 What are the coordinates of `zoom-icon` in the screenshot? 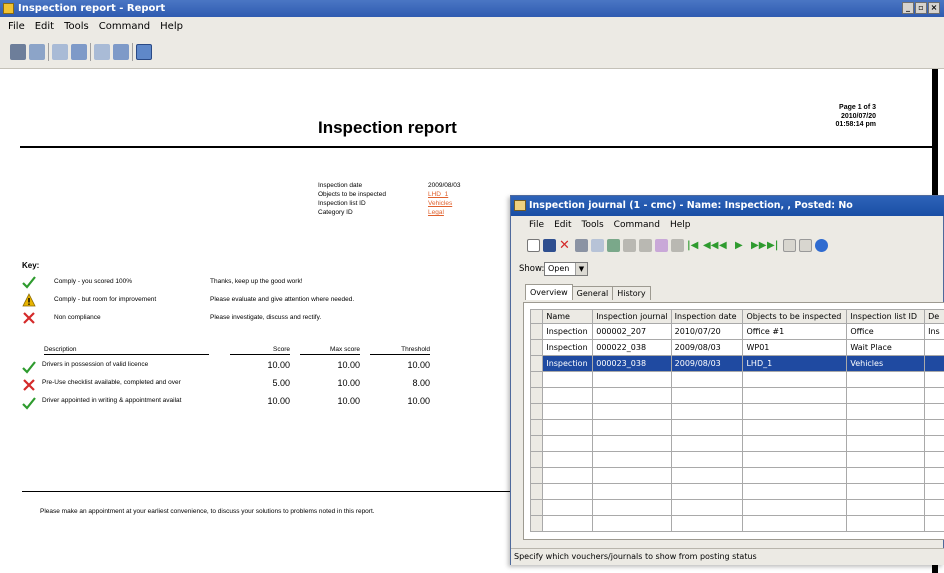 It's located at (144, 52).